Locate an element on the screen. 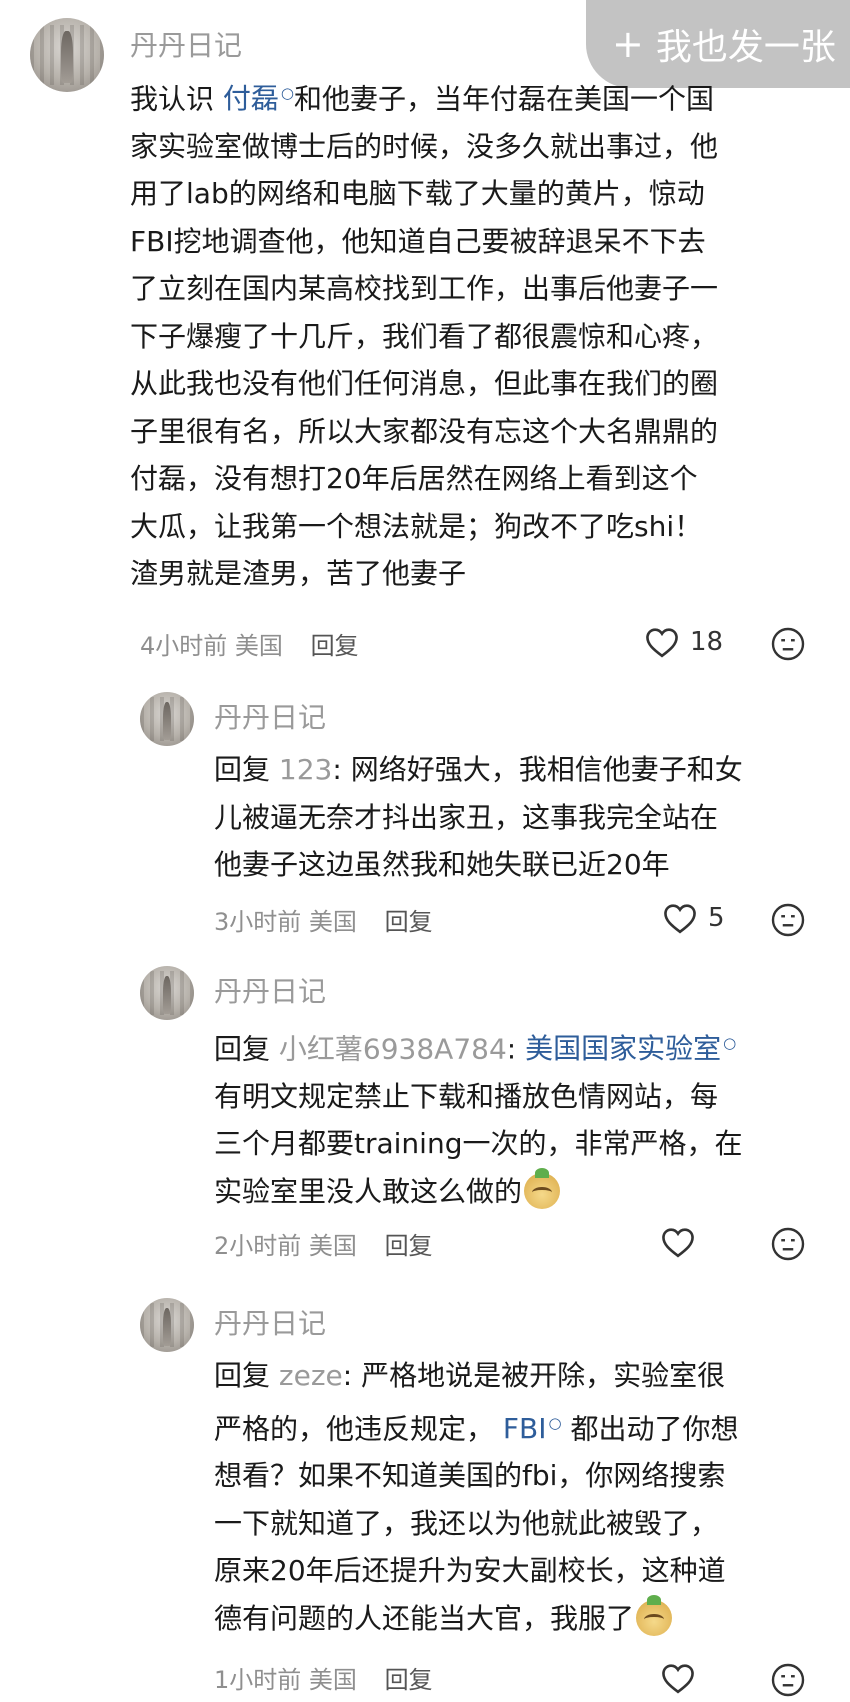 The width and height of the screenshot is (850, 1702). mention-link: 付磊 ○ is located at coordinates (258, 98).